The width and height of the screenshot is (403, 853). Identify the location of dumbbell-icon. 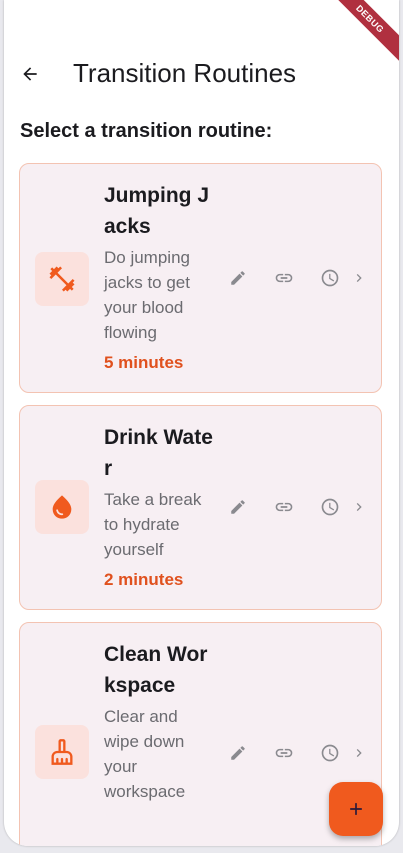
(62, 279).